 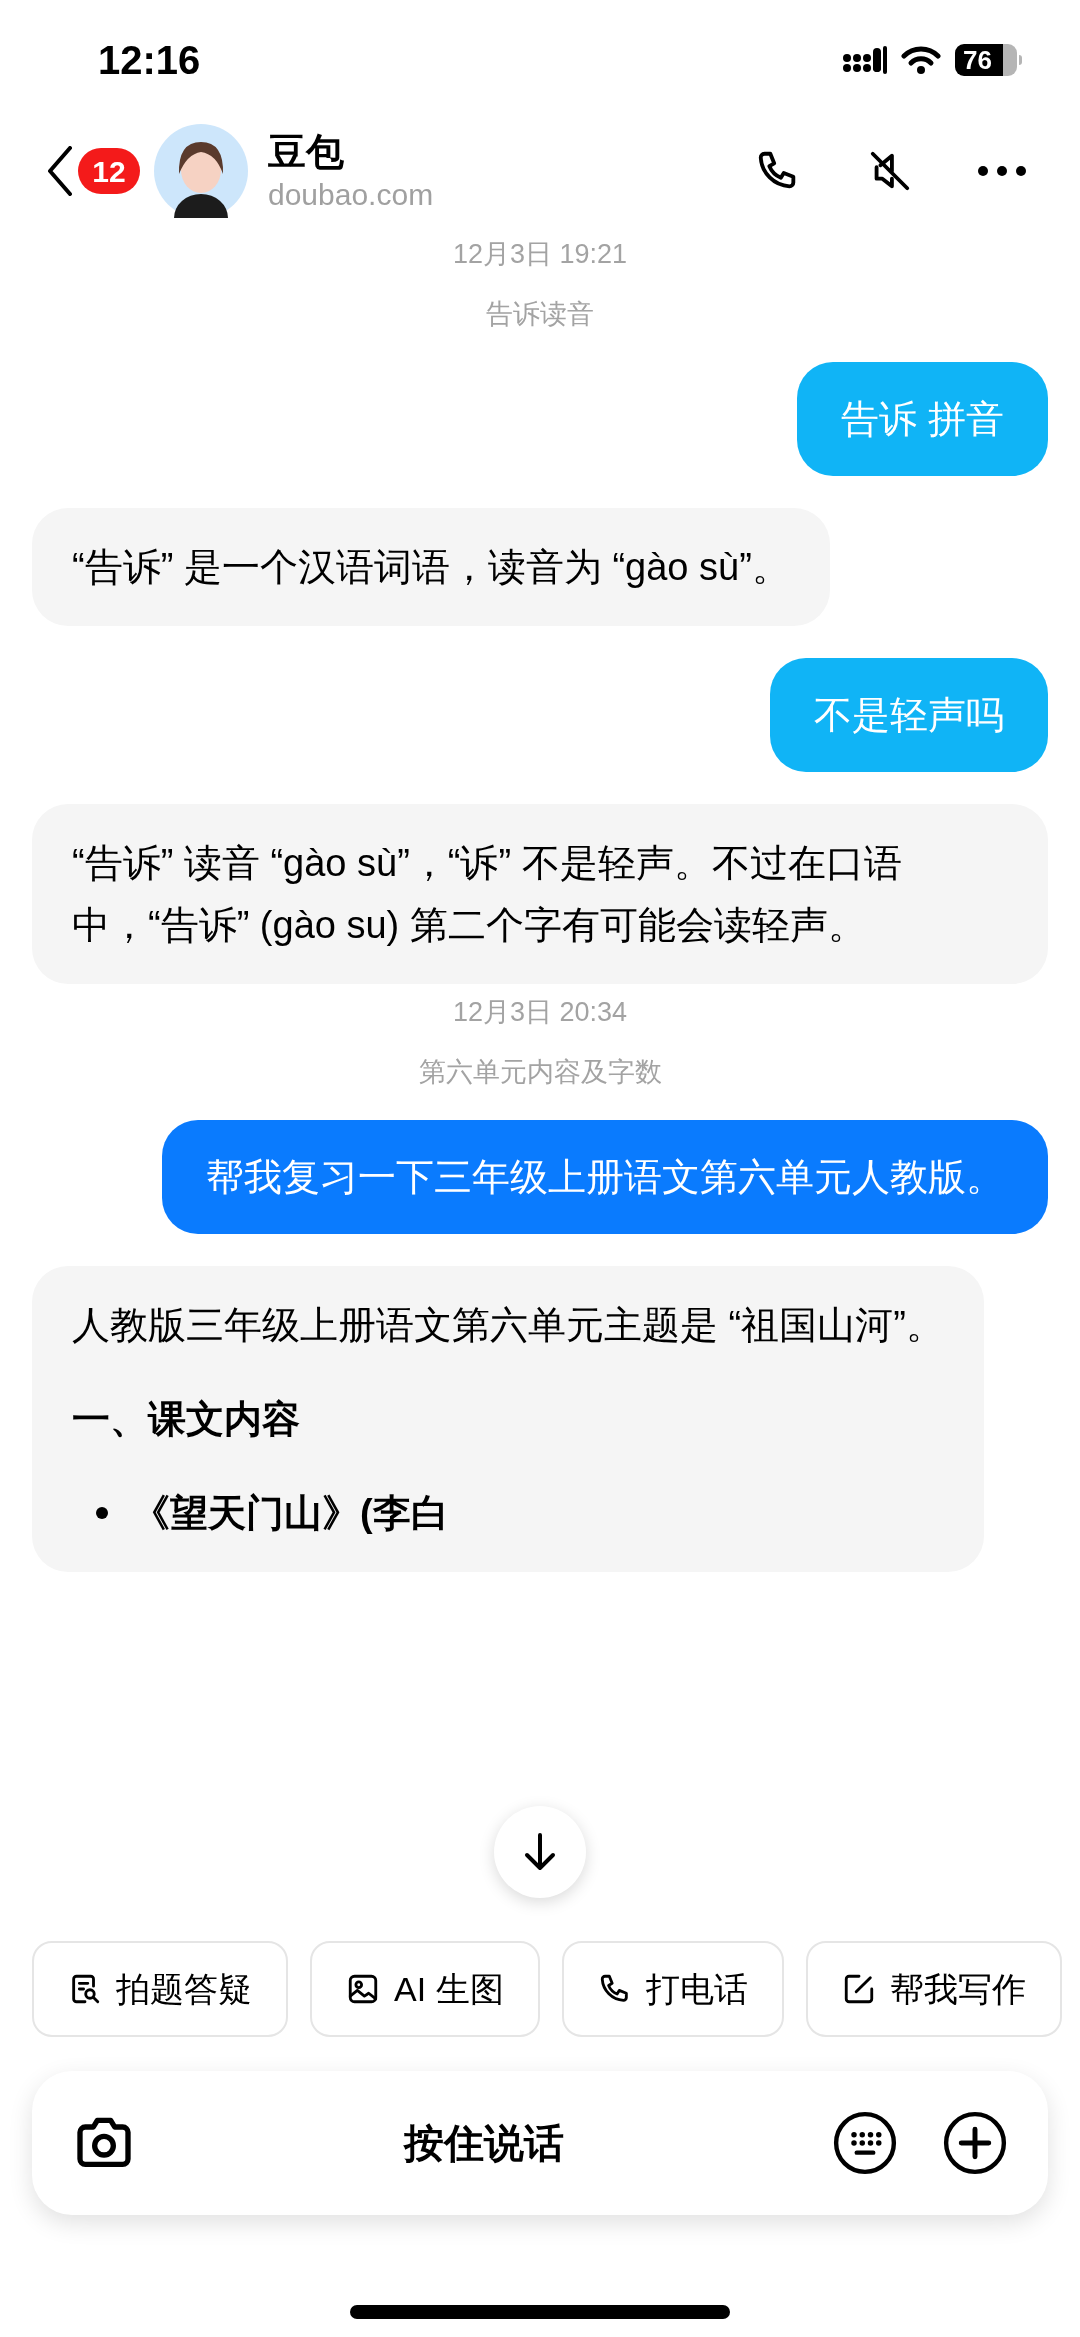 I want to click on topic-label: 告诉读音, so click(x=540, y=314).